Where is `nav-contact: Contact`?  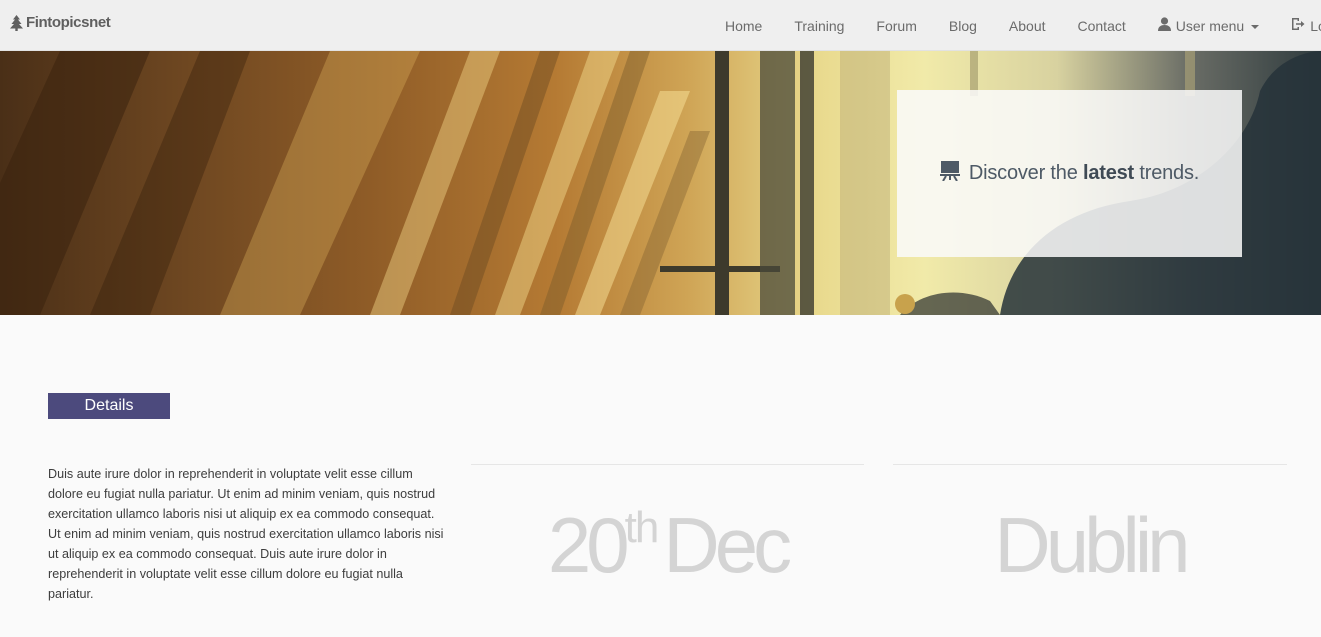
nav-contact: Contact is located at coordinates (1102, 26).